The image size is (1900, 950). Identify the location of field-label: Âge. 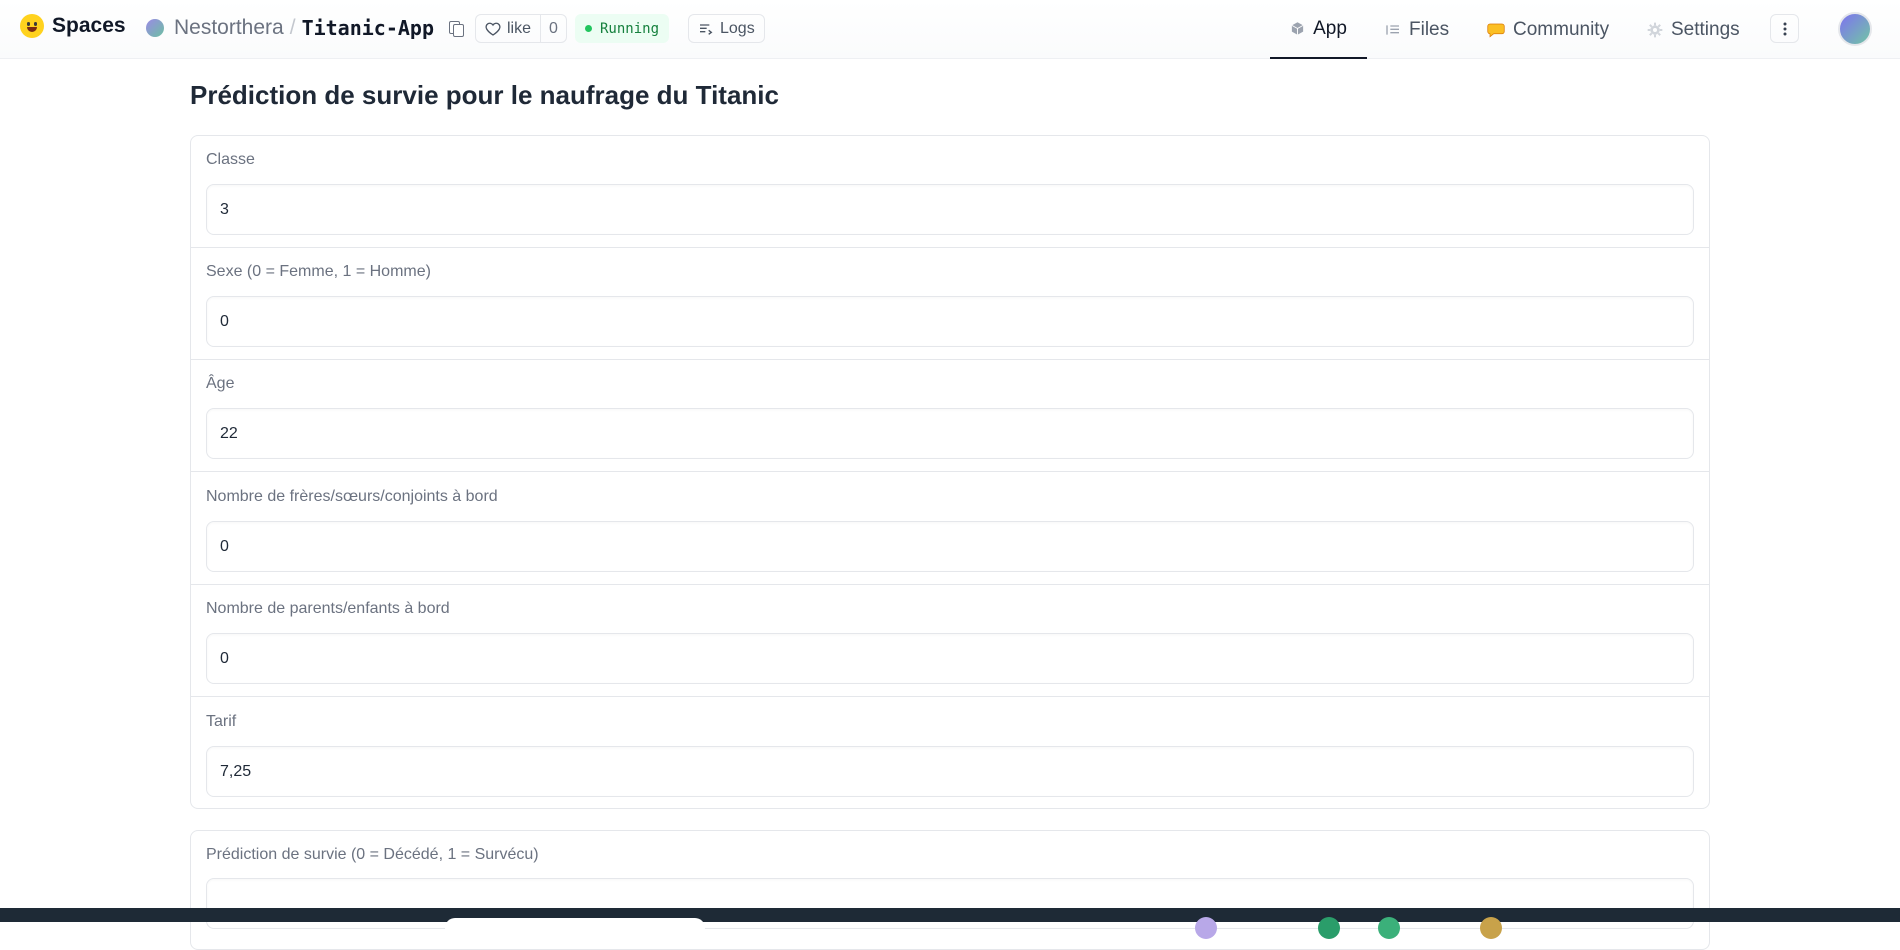
(220, 383).